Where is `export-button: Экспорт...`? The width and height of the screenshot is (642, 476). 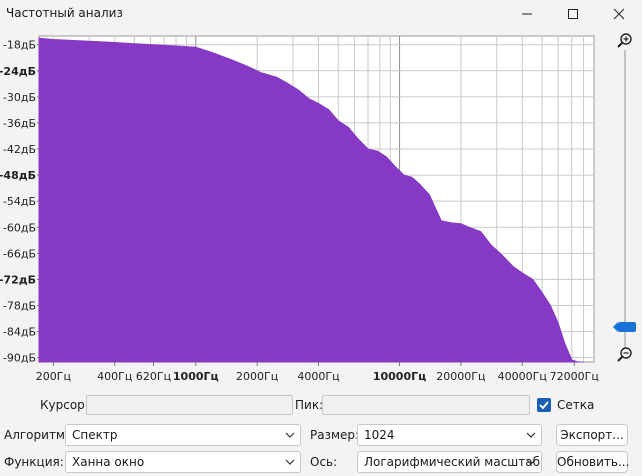
export-button: Экспорт... is located at coordinates (592, 435).